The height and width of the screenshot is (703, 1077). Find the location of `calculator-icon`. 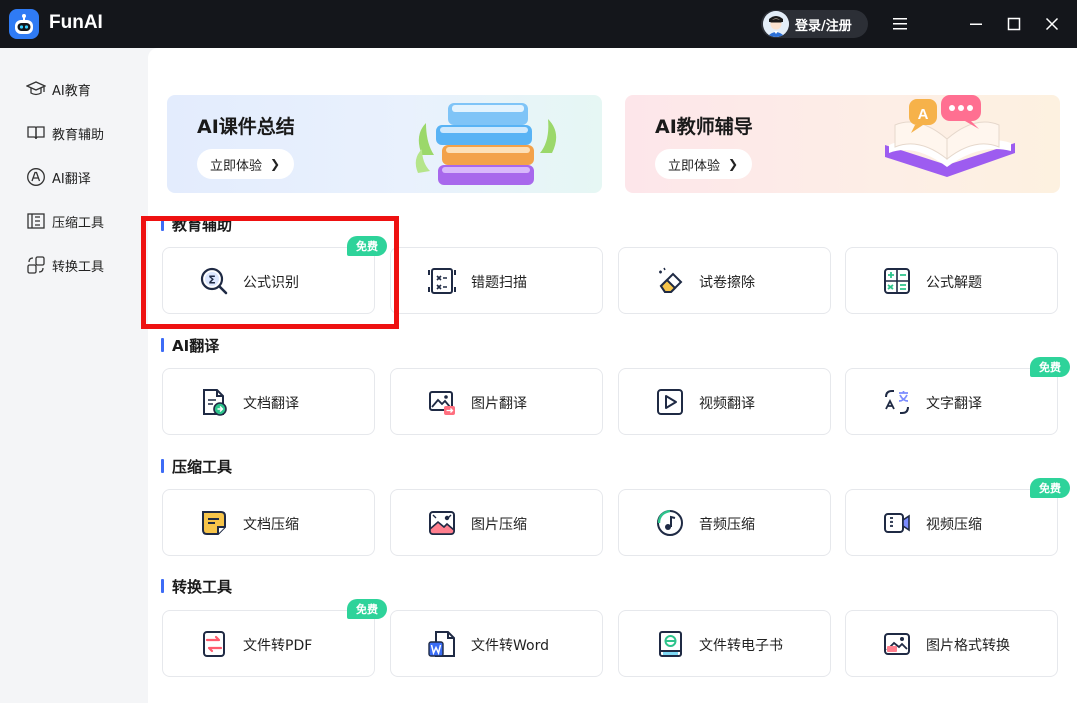

calculator-icon is located at coordinates (897, 281).